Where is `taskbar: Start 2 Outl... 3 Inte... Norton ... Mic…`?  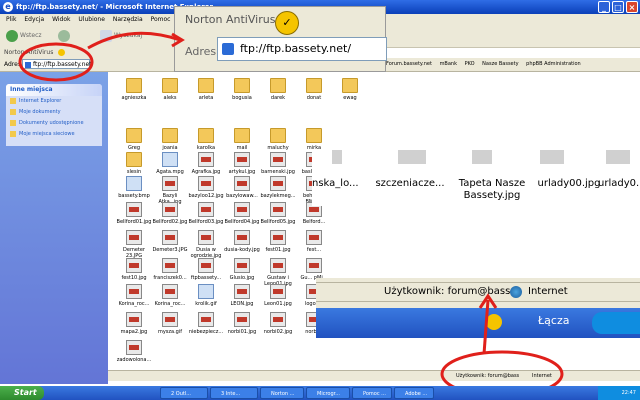
taskbar: Start 2 Outl... 3 Inte... Norton ... Mic… is located at coordinates (320, 393).